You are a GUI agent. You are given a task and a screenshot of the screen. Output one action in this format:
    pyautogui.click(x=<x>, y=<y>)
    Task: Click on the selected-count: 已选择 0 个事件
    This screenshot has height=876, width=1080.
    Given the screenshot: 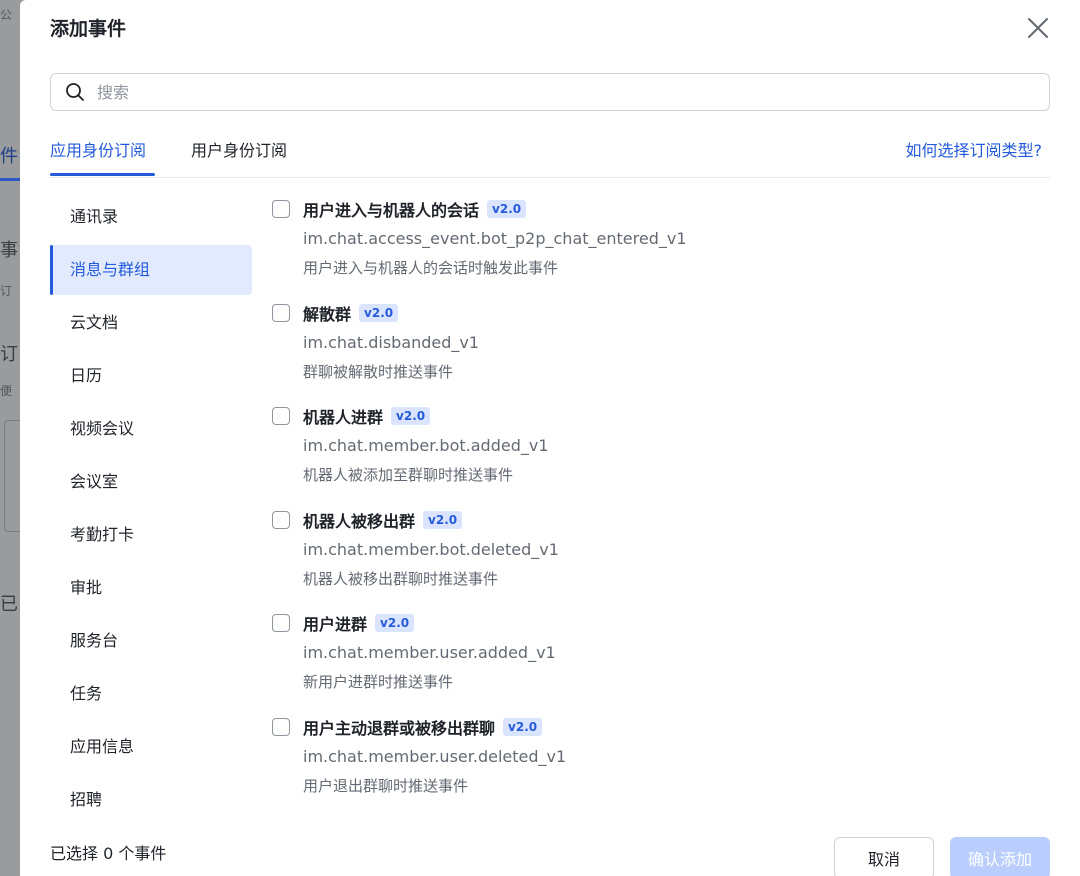 What is the action you would take?
    pyautogui.click(x=108, y=853)
    